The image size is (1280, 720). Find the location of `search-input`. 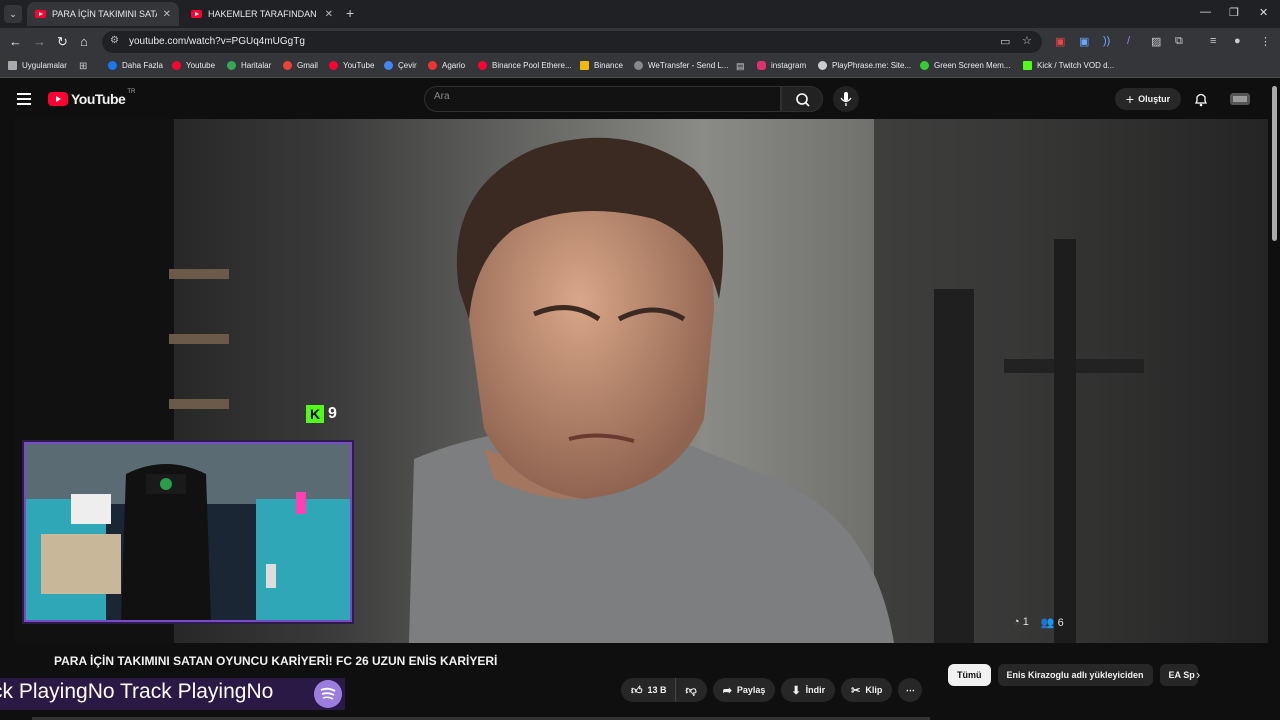

search-input is located at coordinates (584, 96).